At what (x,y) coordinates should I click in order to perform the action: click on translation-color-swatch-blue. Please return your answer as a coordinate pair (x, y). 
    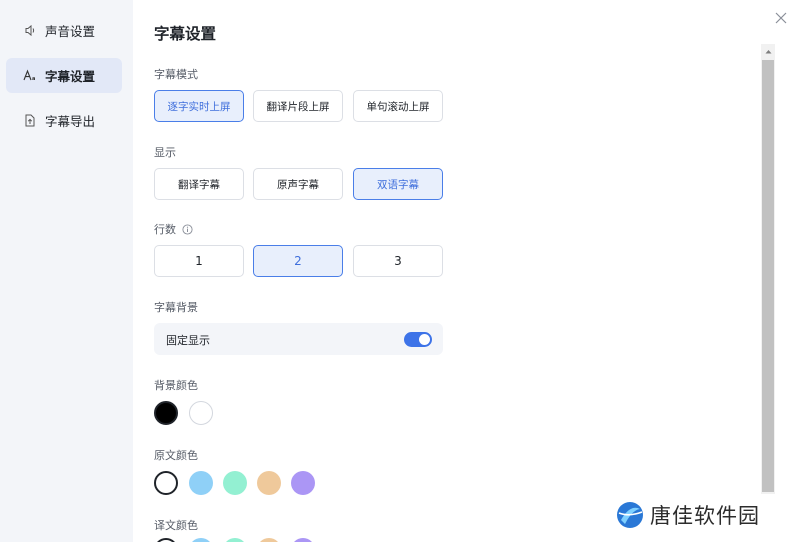
    Looking at the image, I should click on (201, 540).